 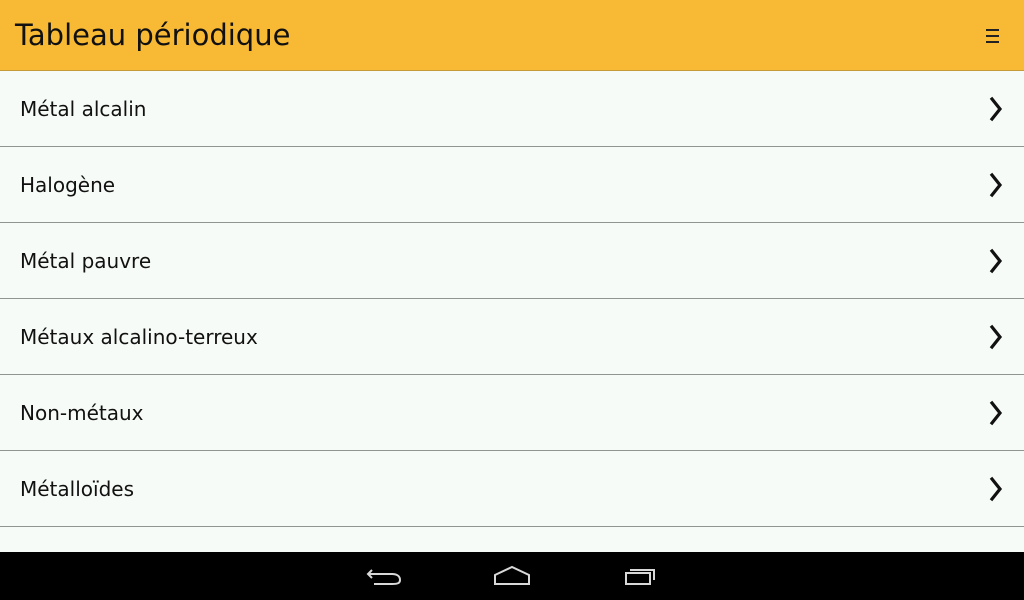 I want to click on menu-icon, so click(x=994, y=36).